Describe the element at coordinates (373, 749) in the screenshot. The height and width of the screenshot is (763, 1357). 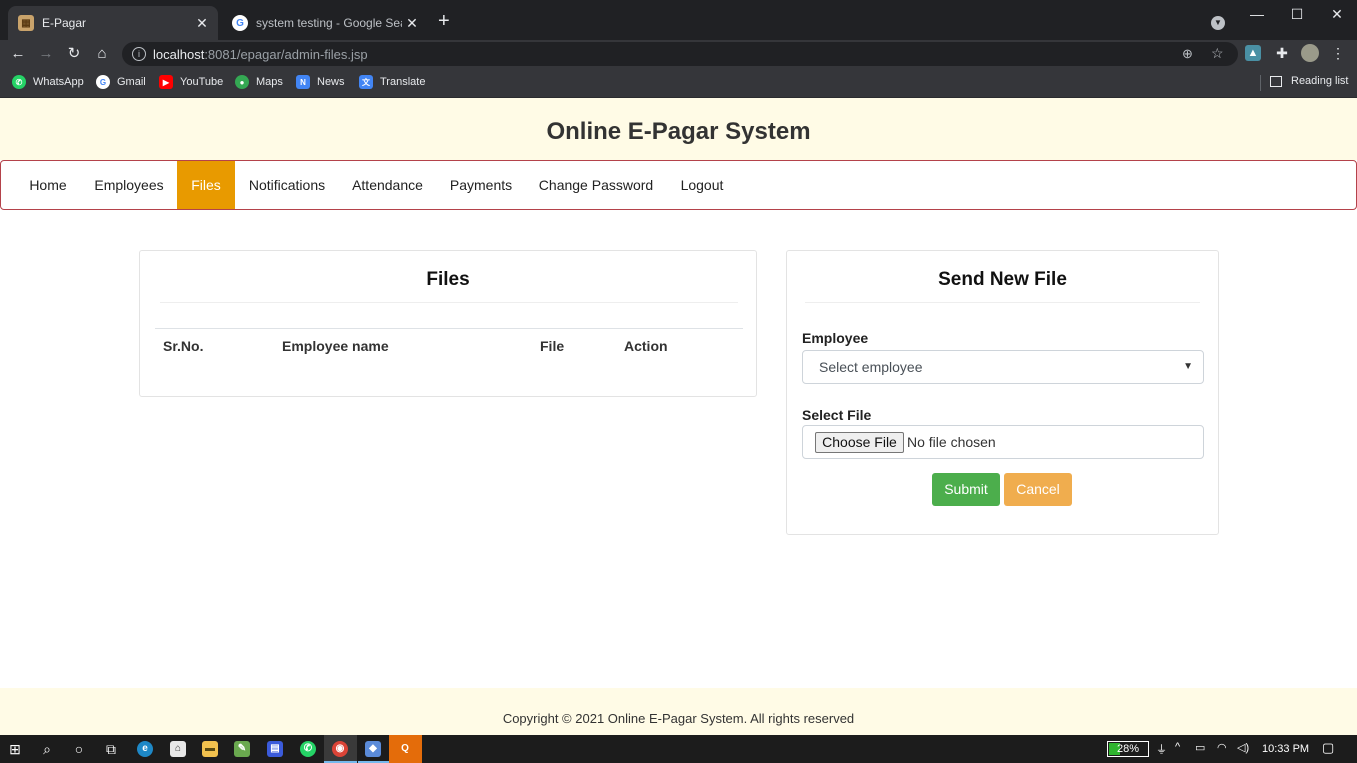
I see `app-icon: ◆` at that location.